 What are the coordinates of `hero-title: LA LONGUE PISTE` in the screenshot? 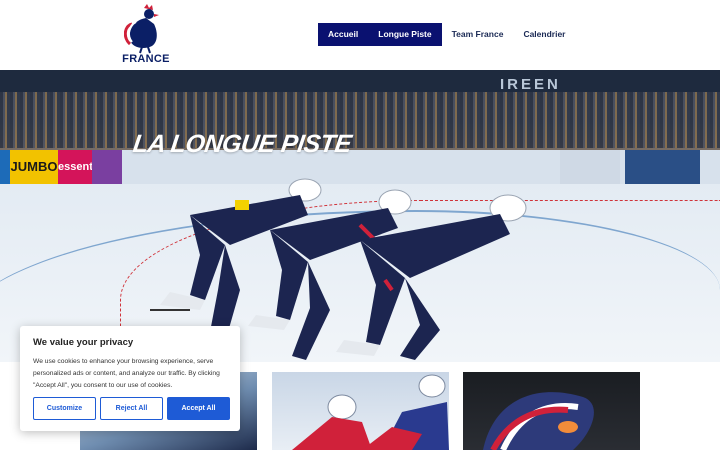 It's located at (242, 144).